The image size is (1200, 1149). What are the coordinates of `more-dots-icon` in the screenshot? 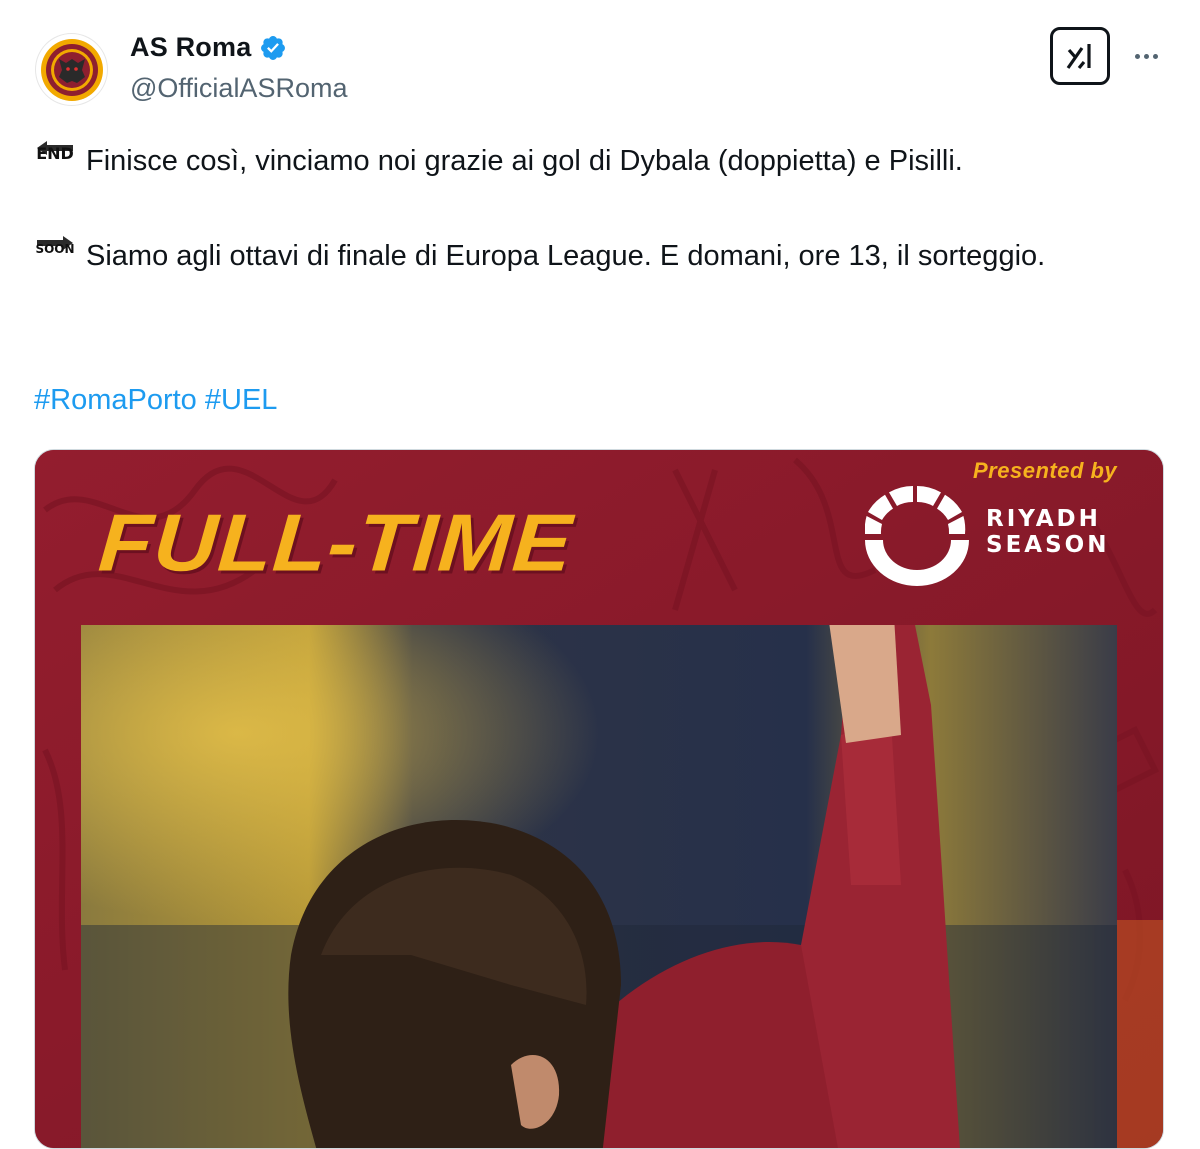 It's located at (1146, 56).